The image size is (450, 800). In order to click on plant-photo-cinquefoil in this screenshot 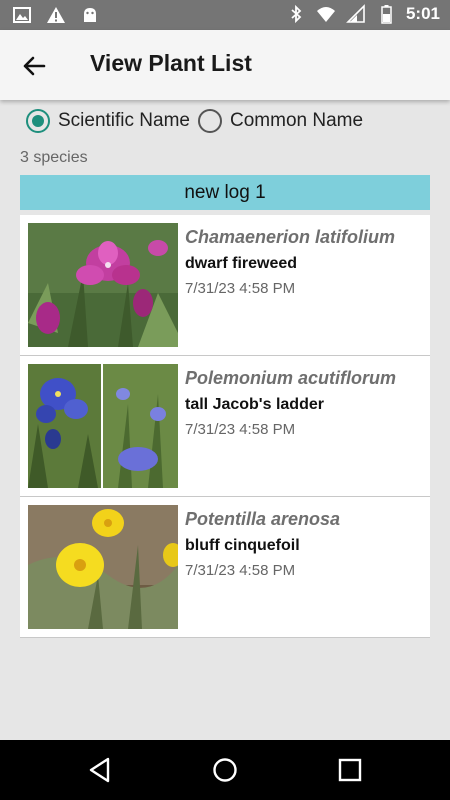, I will do `click(103, 567)`.